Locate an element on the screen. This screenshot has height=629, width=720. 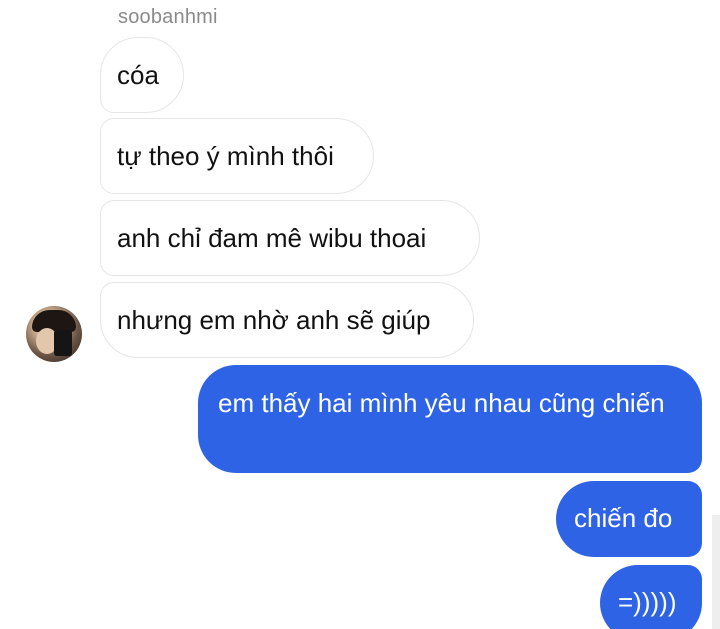
incoming-message: cóa is located at coordinates (142, 75).